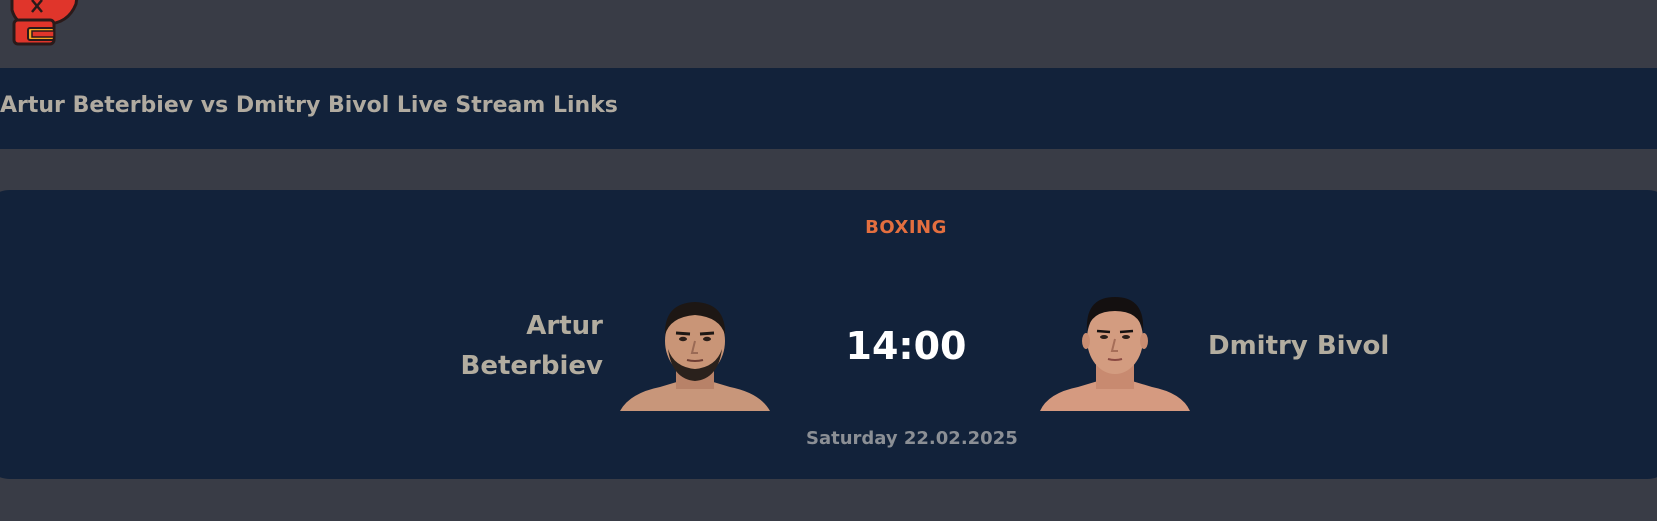 Image resolution: width=1657 pixels, height=521 pixels. What do you see at coordinates (44, 23) in the screenshot?
I see `boxing-glove-icon` at bounding box center [44, 23].